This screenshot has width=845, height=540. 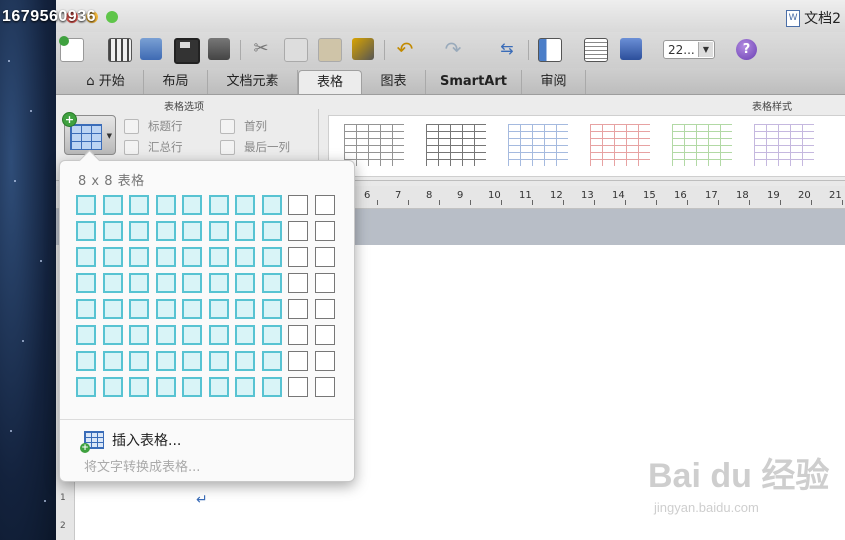 What do you see at coordinates (689, 49) in the screenshot?
I see `zoom-dropdown: 22... ▼` at bounding box center [689, 49].